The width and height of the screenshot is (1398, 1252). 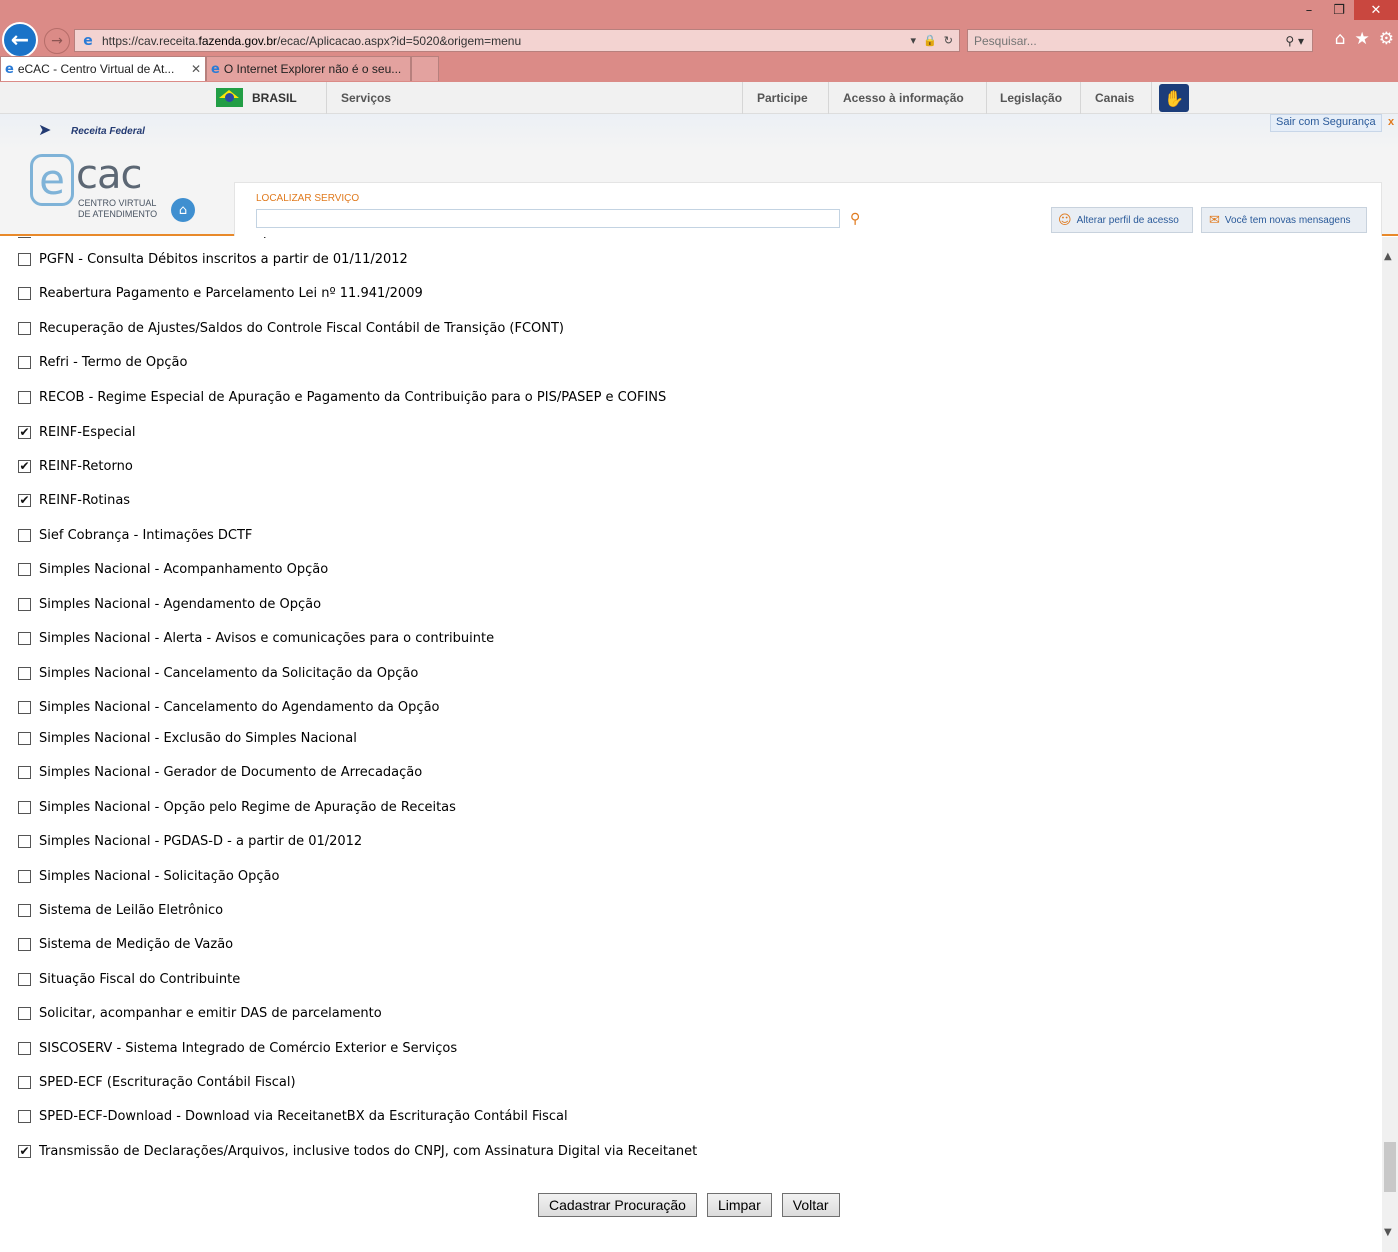 What do you see at coordinates (20, 40) in the screenshot?
I see `back-button: ←` at bounding box center [20, 40].